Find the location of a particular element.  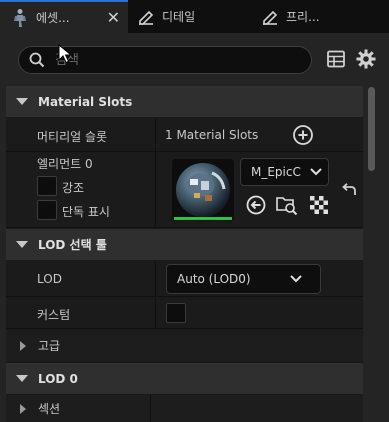

mouse-cursor-icon is located at coordinates (65, 54).